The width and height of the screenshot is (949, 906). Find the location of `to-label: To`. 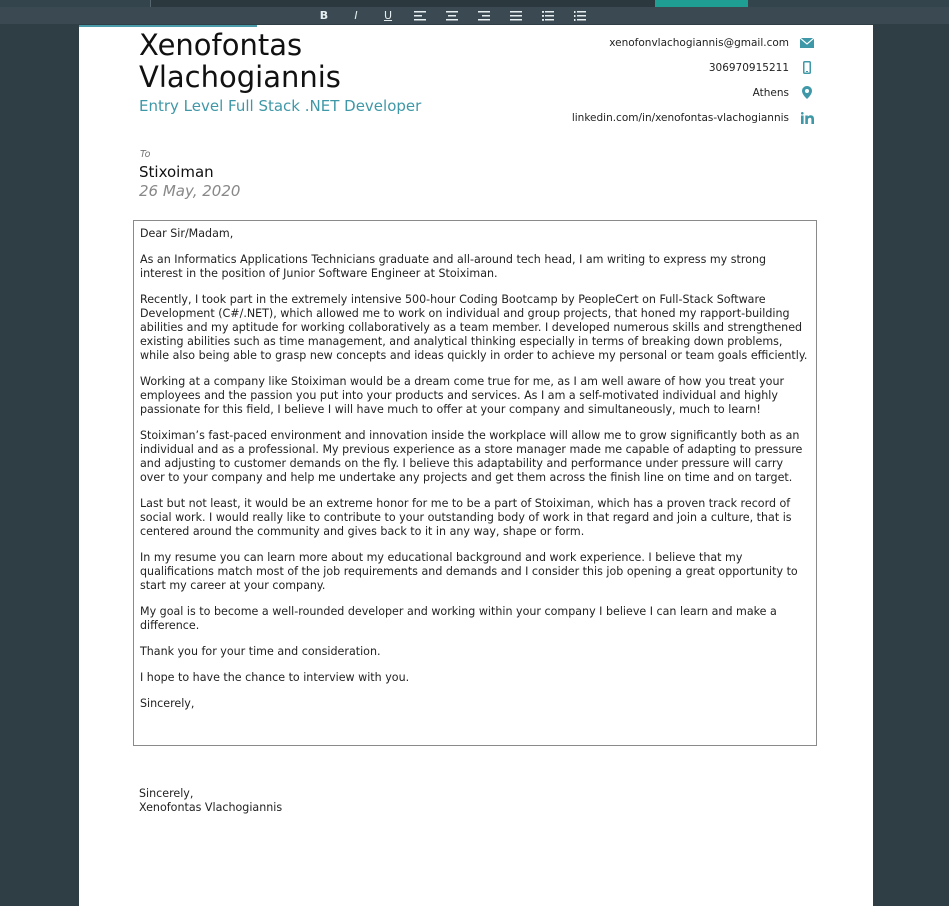

to-label: To is located at coordinates (145, 154).